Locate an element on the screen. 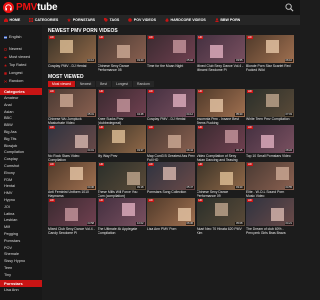 Image resolution: width=320 pixels, height=300 pixels. video-card: HD 05:47 Pornstars Song Collection is located at coordinates (171, 180).